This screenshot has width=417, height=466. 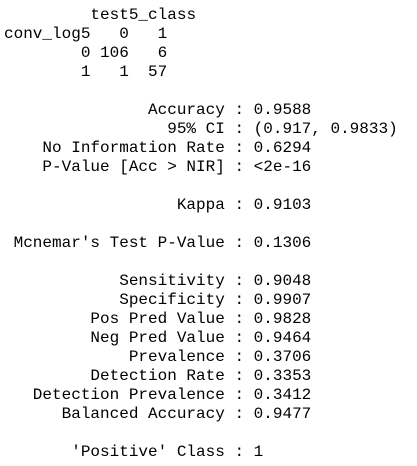 I want to click on stat-label: Specificity, so click(x=114, y=300).